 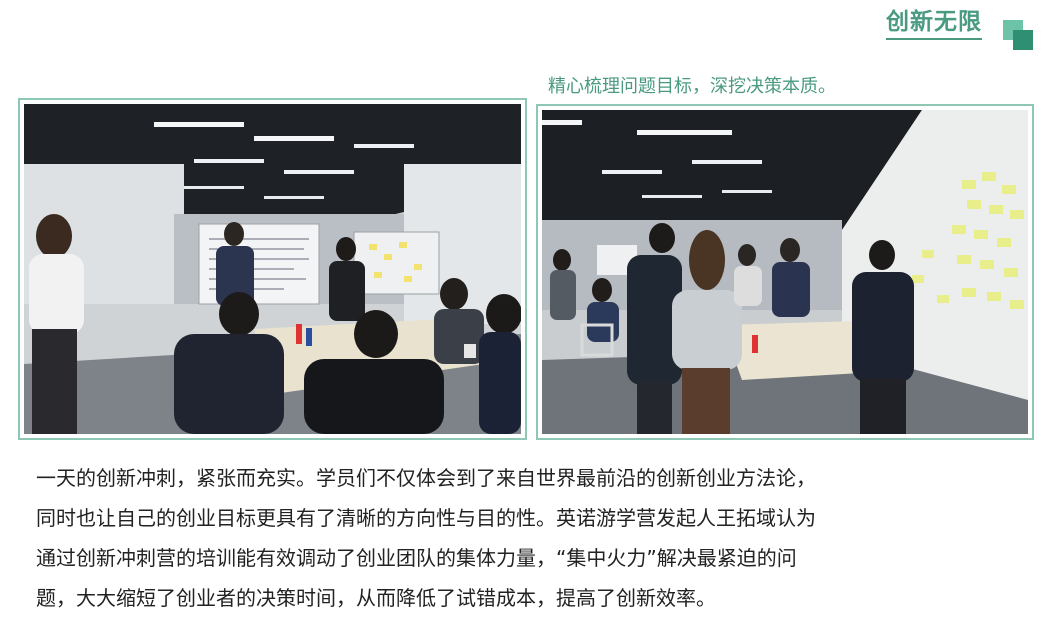 What do you see at coordinates (416, 558) in the screenshot?
I see `paragraph-line: 通过创新冲刺营的培训能有效调动了创业团队的集体力量，“集中火力”解决最紧迫的问` at bounding box center [416, 558].